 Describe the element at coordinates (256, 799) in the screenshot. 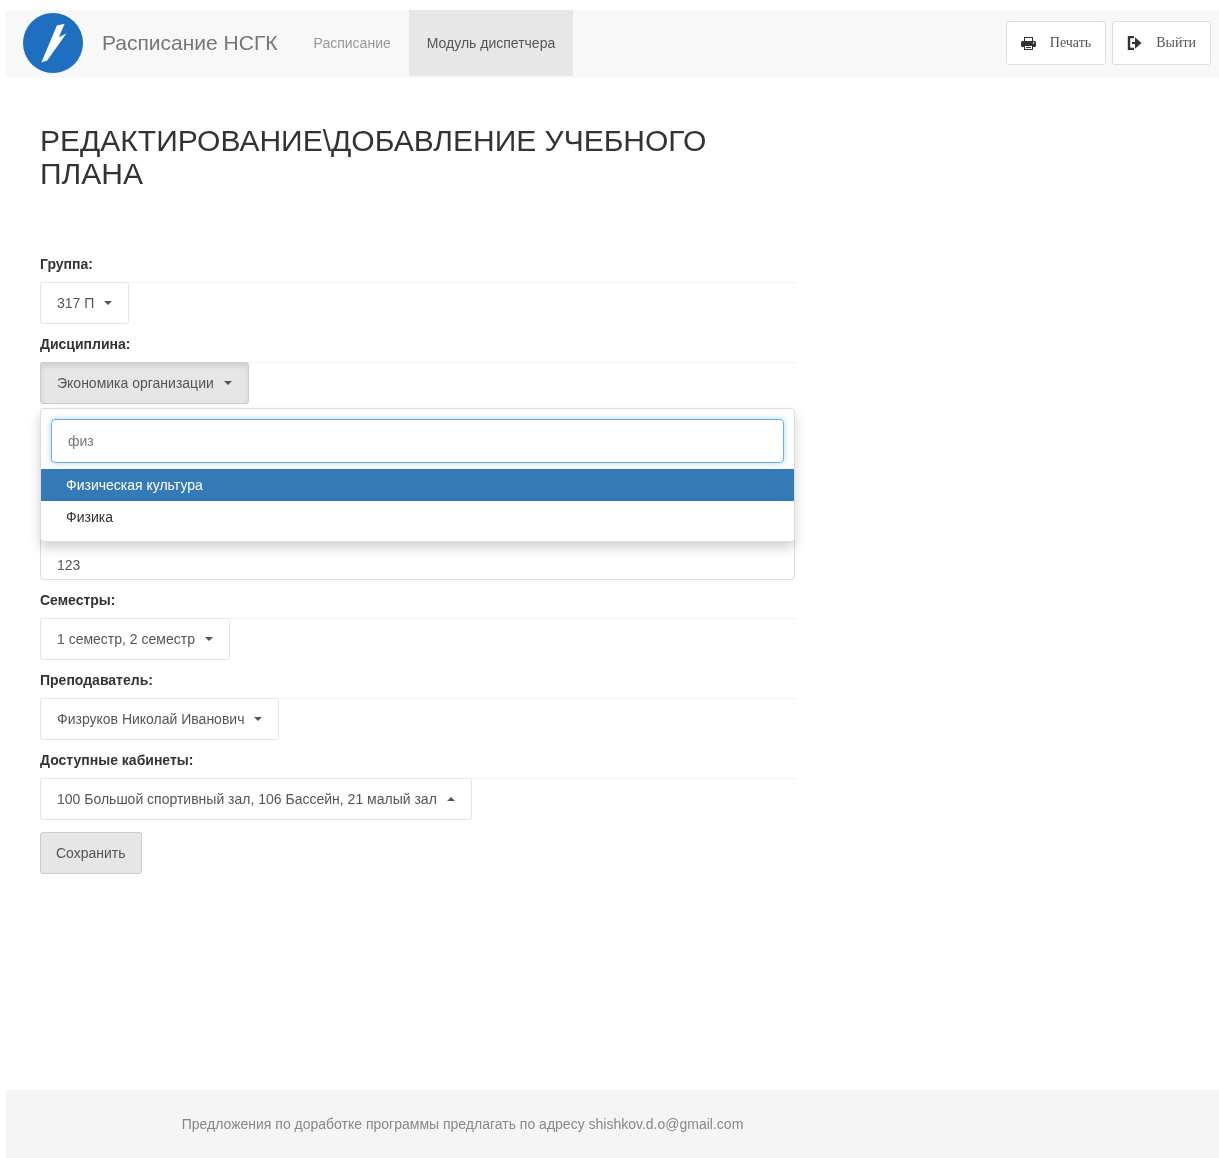

I see `select-dropdown: 100 Большой спортивный зал, 106 Бассейн, 21 малый зал` at that location.